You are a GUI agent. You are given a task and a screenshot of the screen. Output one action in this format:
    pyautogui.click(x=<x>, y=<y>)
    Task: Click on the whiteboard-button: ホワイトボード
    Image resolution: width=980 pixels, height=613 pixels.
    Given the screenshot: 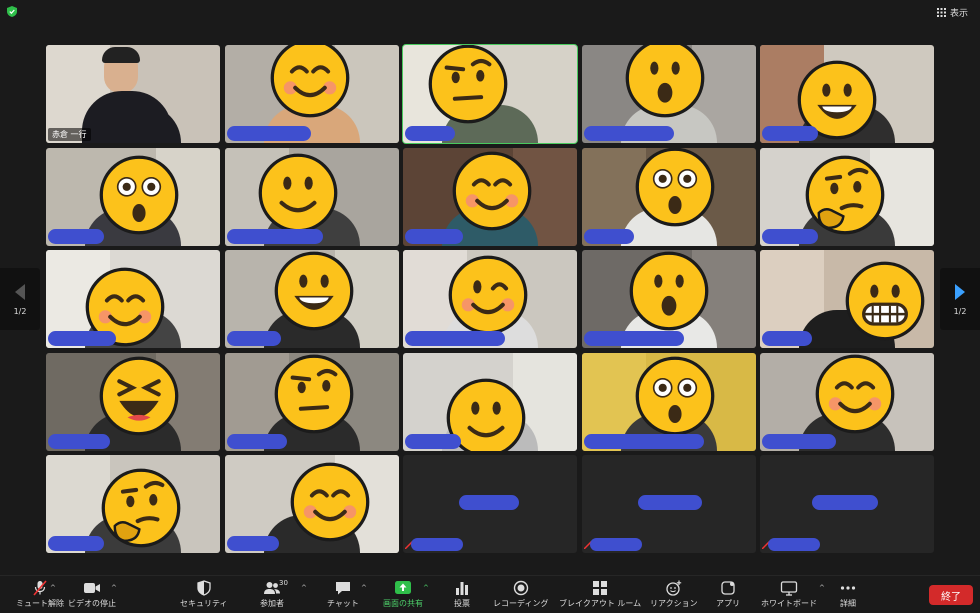 What is the action you would take?
    pyautogui.click(x=789, y=594)
    